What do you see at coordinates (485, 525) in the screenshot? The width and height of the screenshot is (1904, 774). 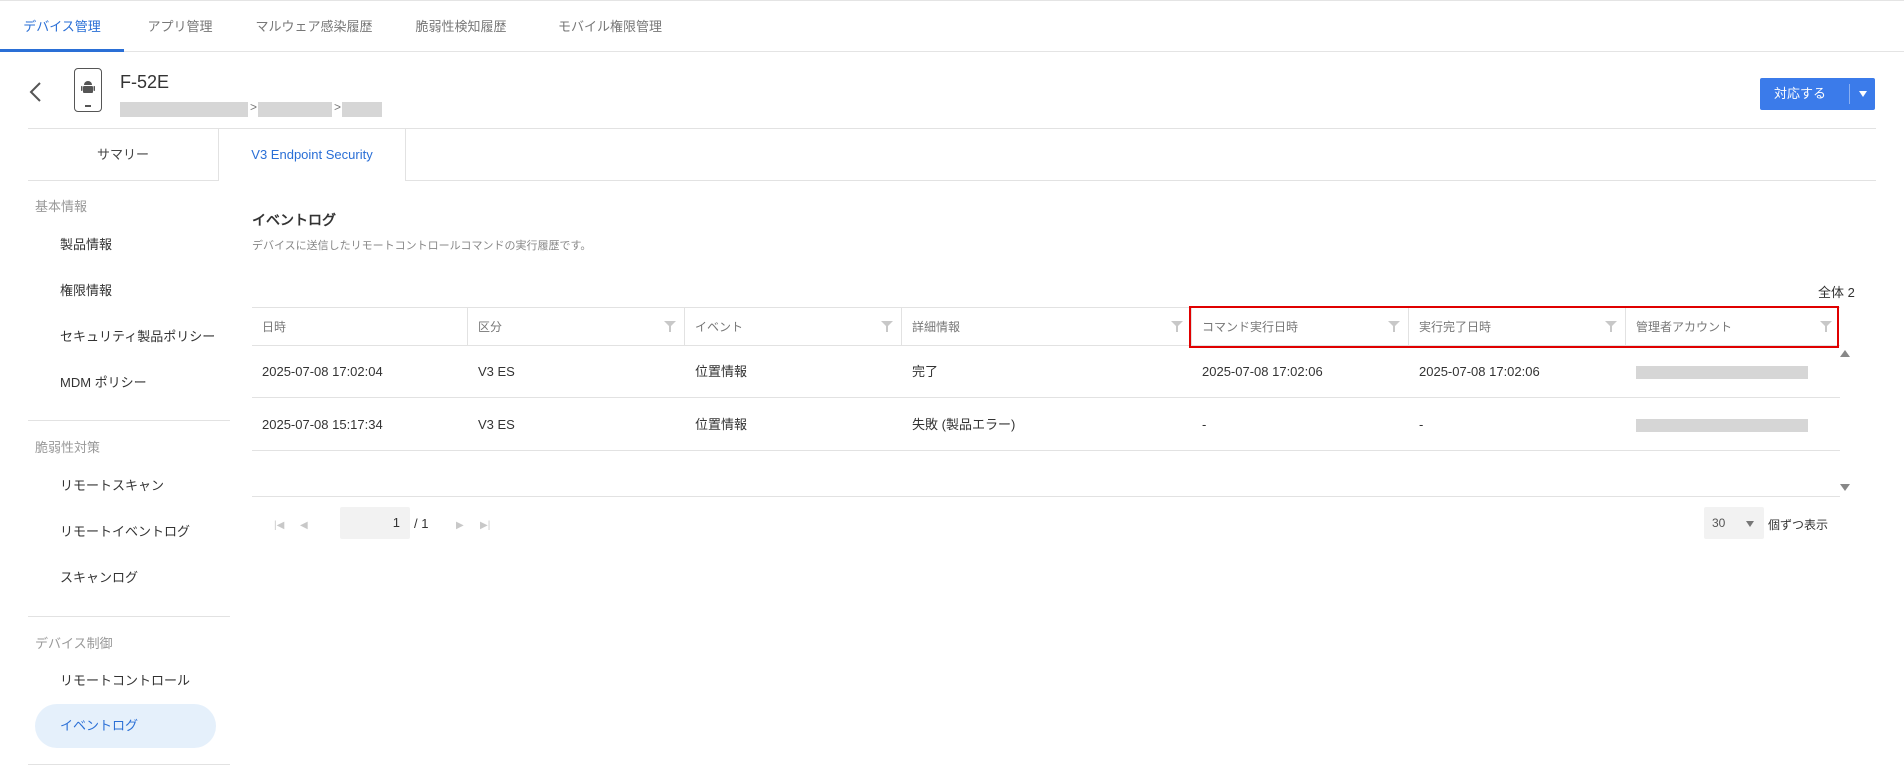 I see `last-page-icon: ▶|` at bounding box center [485, 525].